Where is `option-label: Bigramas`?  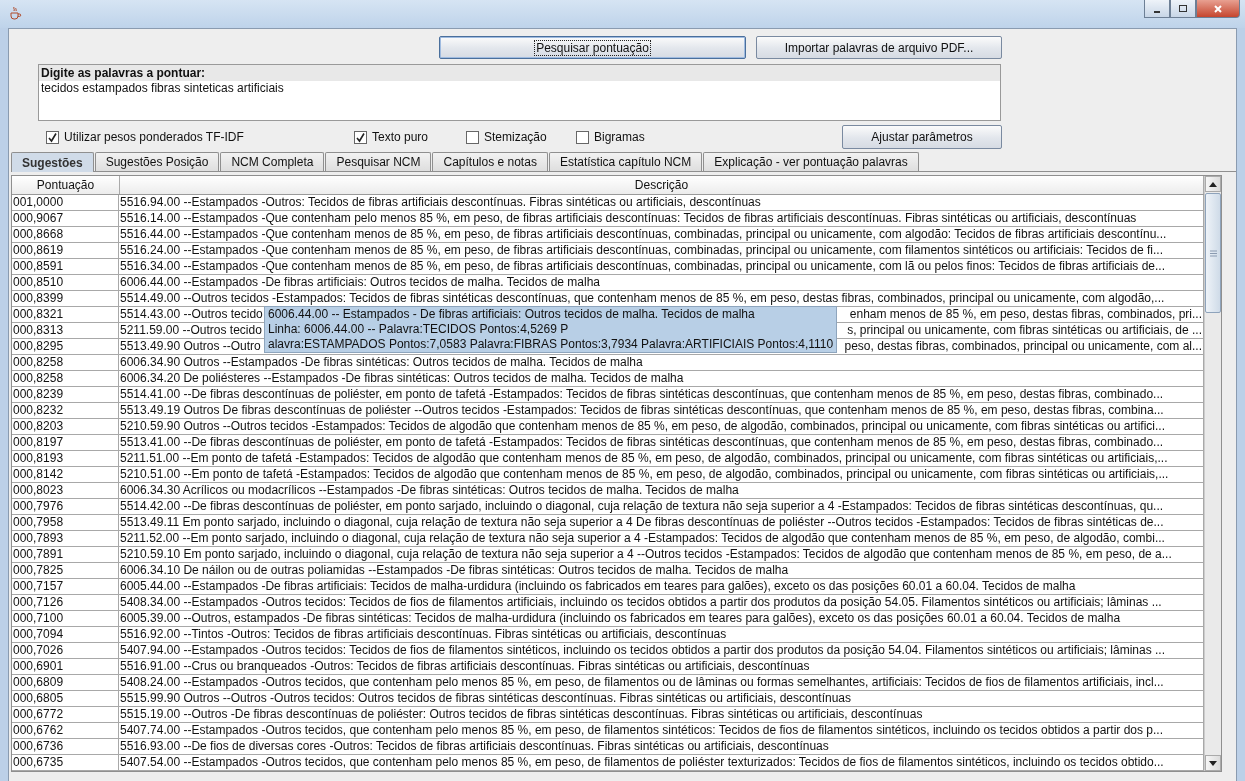 option-label: Bigramas is located at coordinates (619, 137).